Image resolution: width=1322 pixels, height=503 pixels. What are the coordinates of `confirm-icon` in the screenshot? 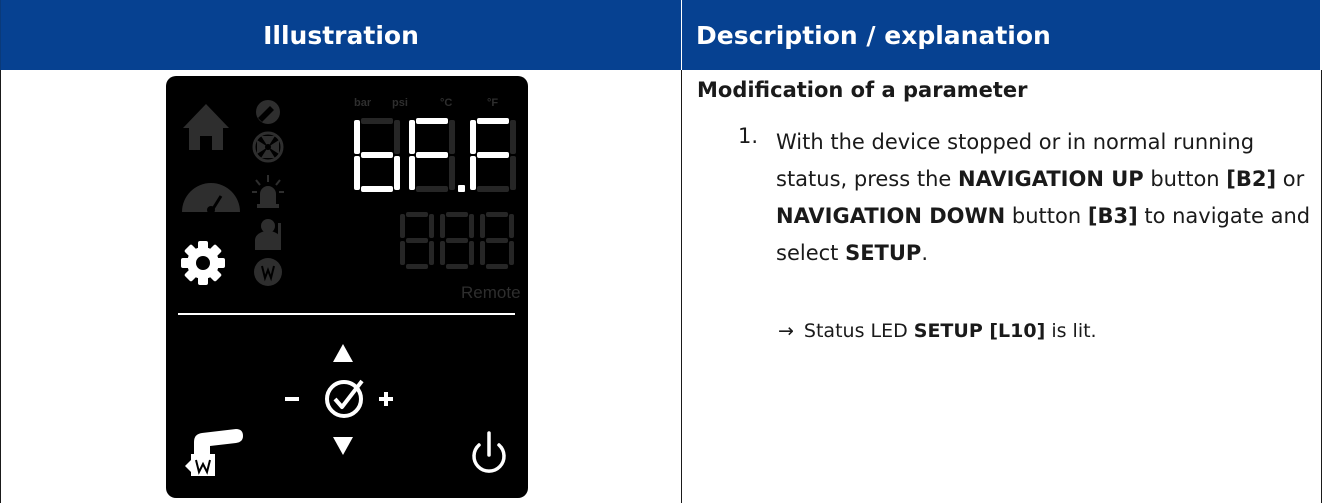 It's located at (344, 398).